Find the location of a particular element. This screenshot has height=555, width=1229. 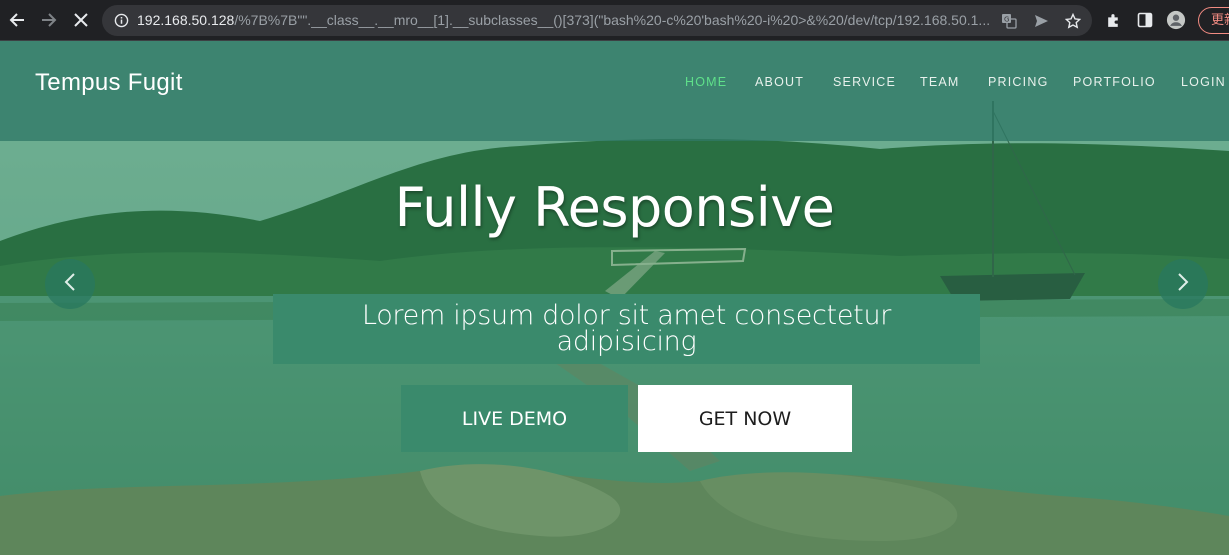

carousel-prev-button is located at coordinates (70, 284).